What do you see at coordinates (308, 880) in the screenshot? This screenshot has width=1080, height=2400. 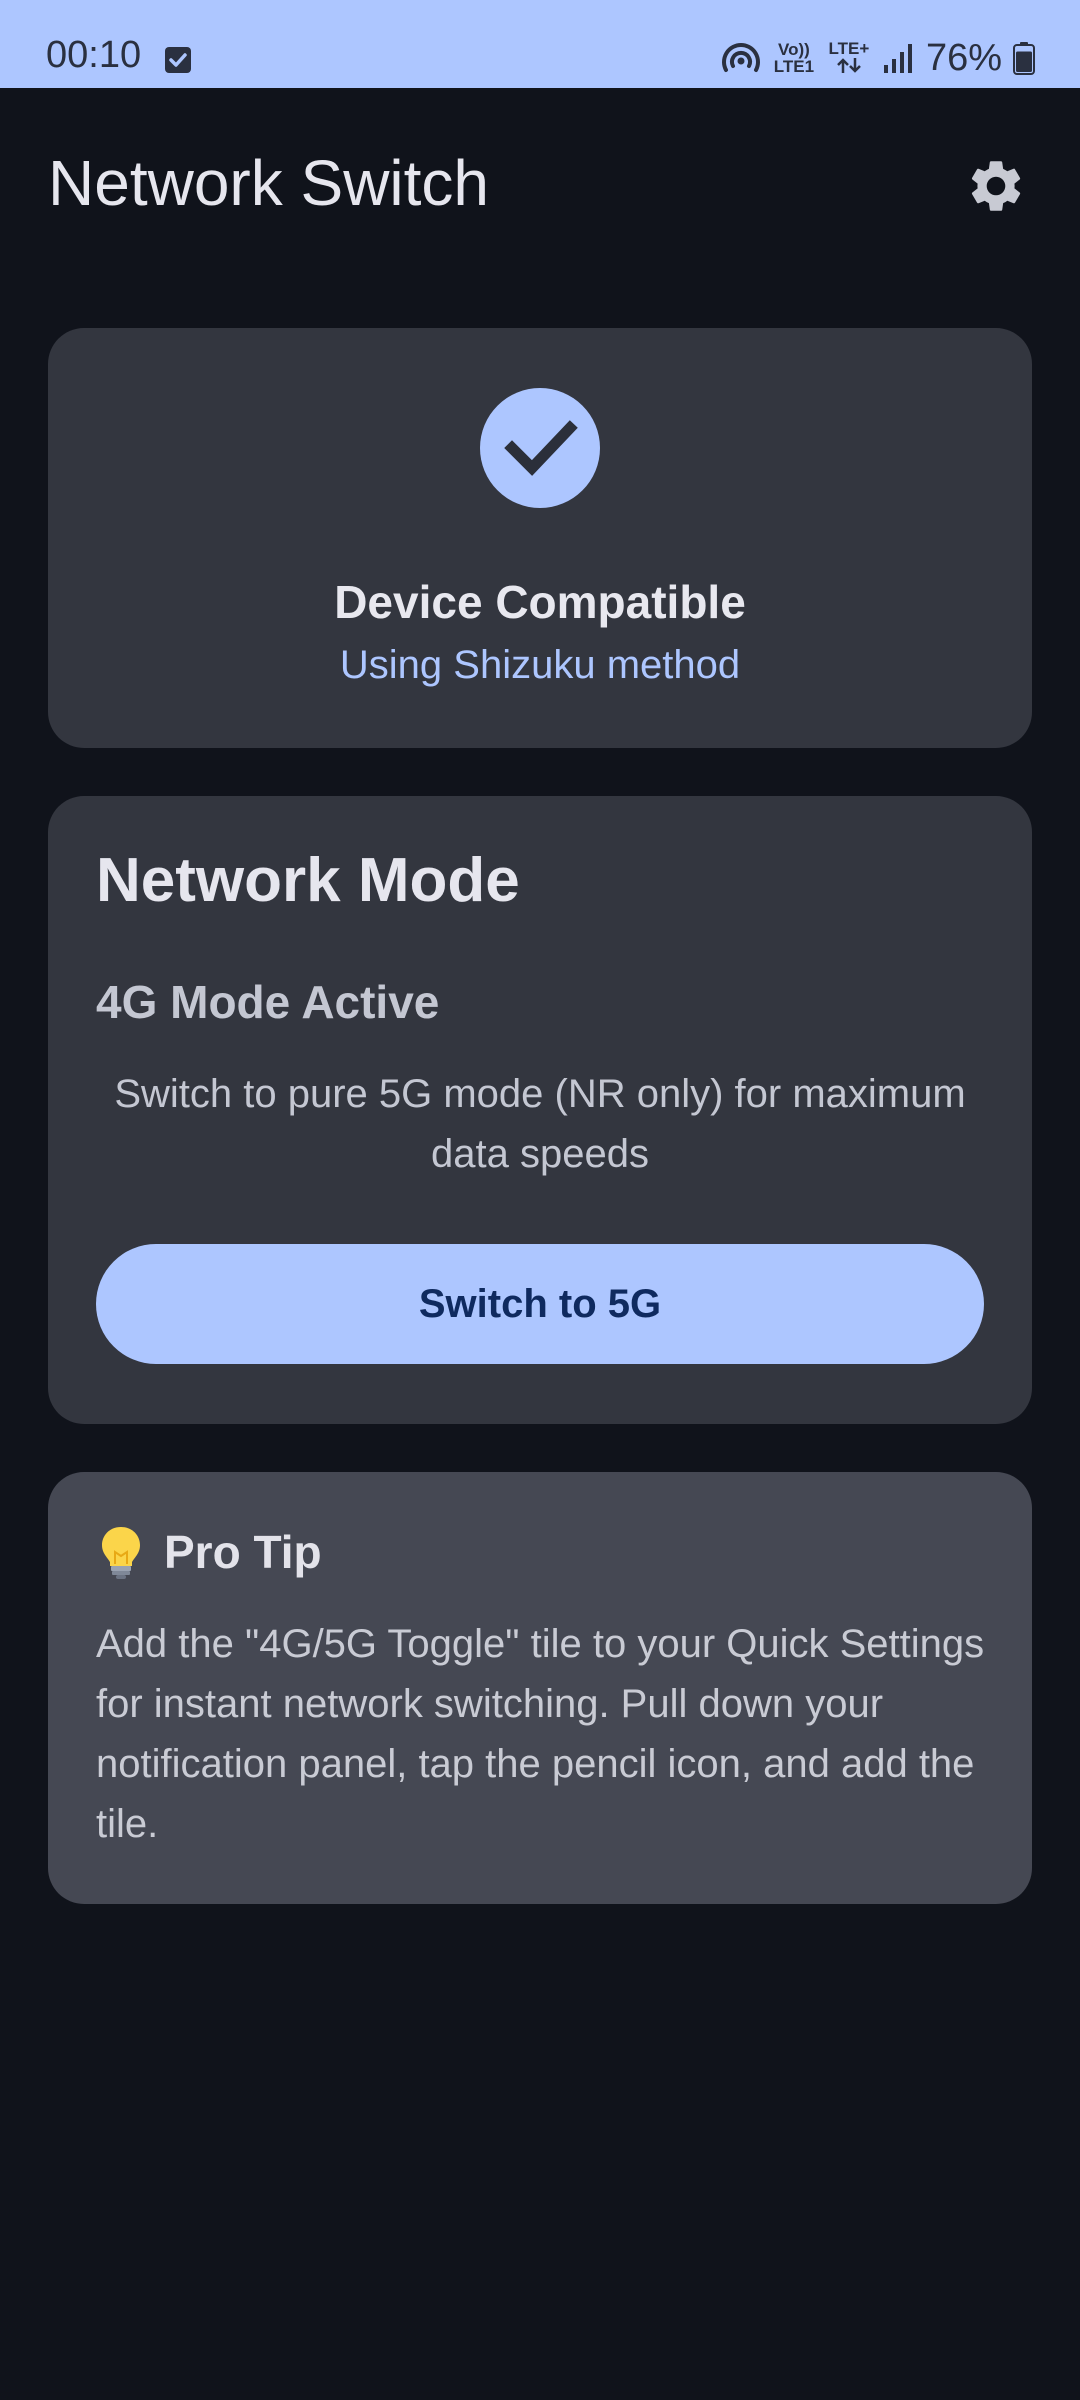 I see `network-mode-title: Network Mode` at bounding box center [308, 880].